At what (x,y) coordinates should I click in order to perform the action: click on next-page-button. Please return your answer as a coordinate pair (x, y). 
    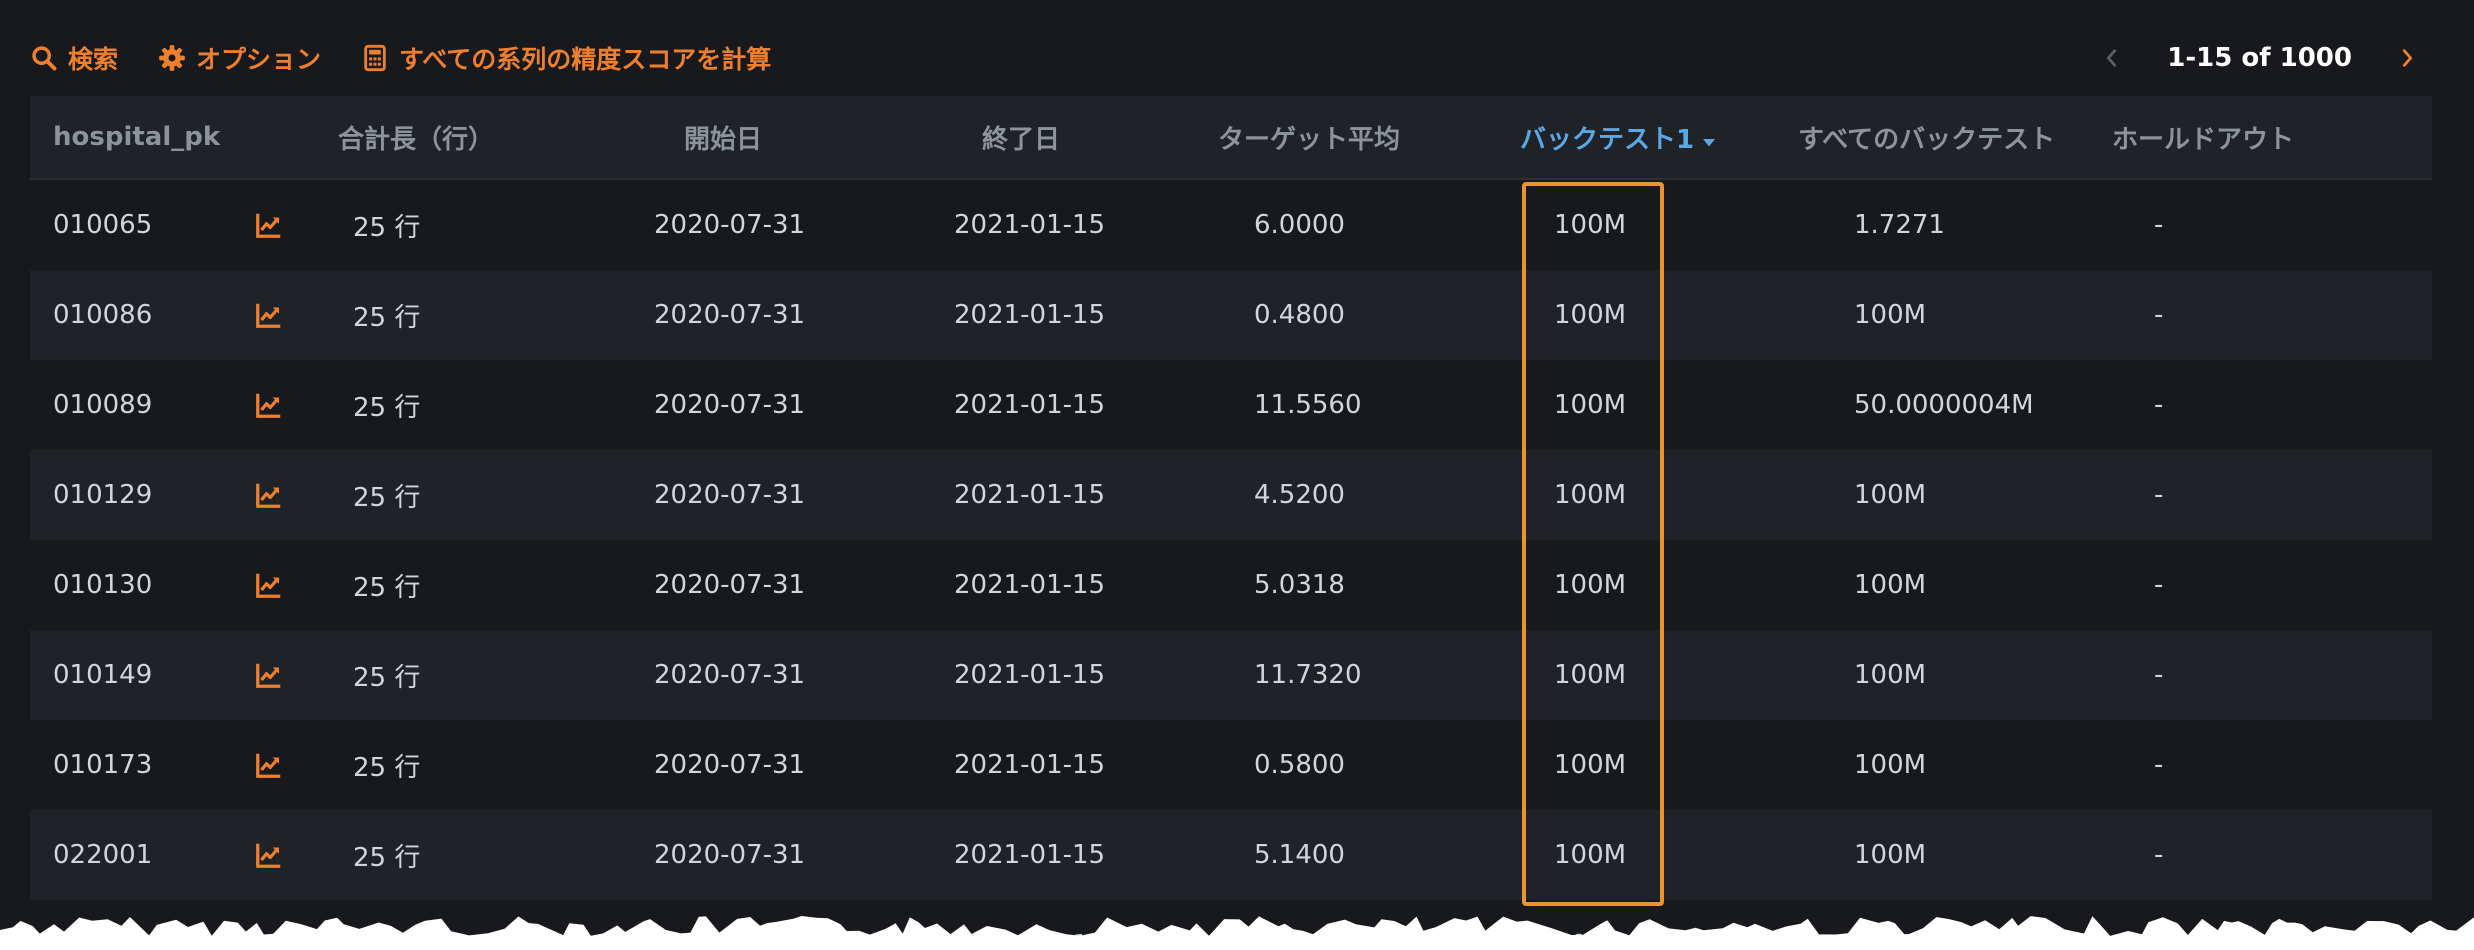
    Looking at the image, I should click on (2407, 58).